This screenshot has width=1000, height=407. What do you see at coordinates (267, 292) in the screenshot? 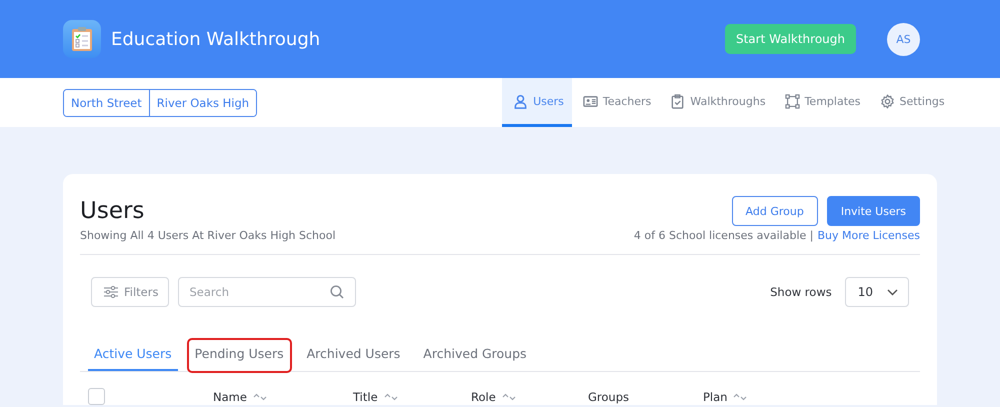
I see `search-field: Search` at bounding box center [267, 292].